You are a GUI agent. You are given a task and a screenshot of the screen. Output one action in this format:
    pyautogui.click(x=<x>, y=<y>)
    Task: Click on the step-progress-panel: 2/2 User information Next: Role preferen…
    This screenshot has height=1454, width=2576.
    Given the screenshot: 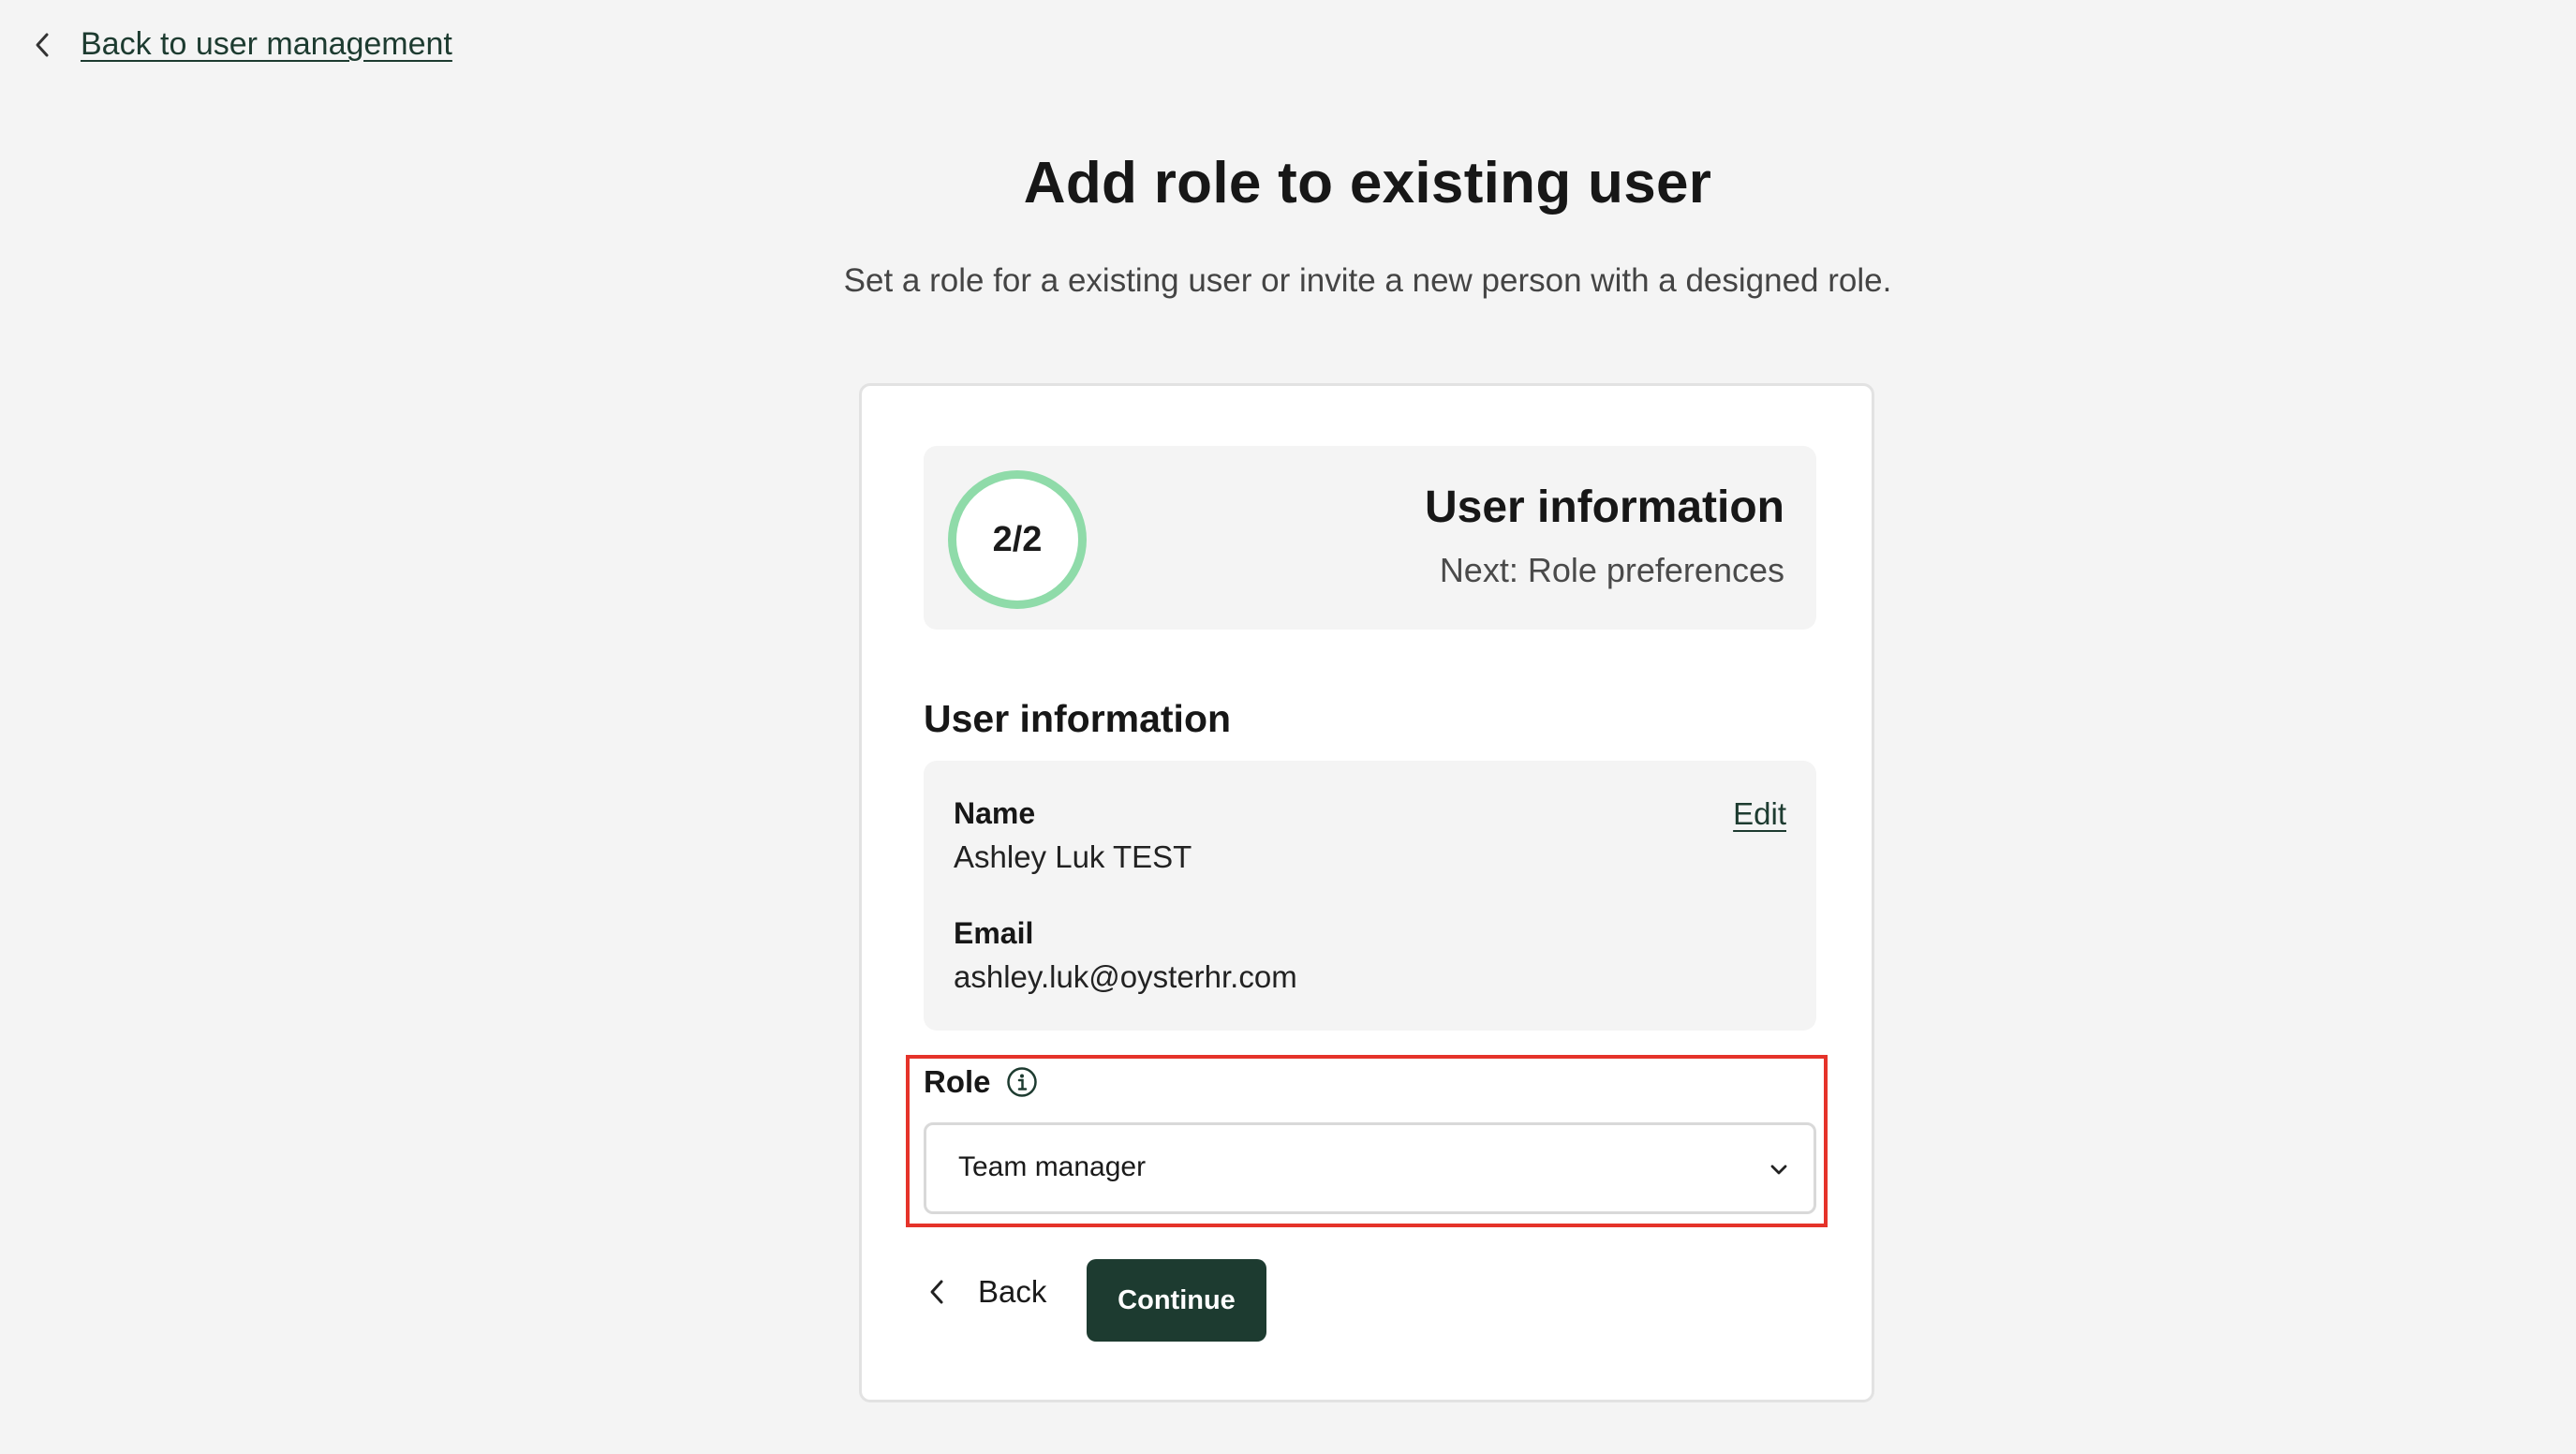 What is the action you would take?
    pyautogui.click(x=1370, y=538)
    